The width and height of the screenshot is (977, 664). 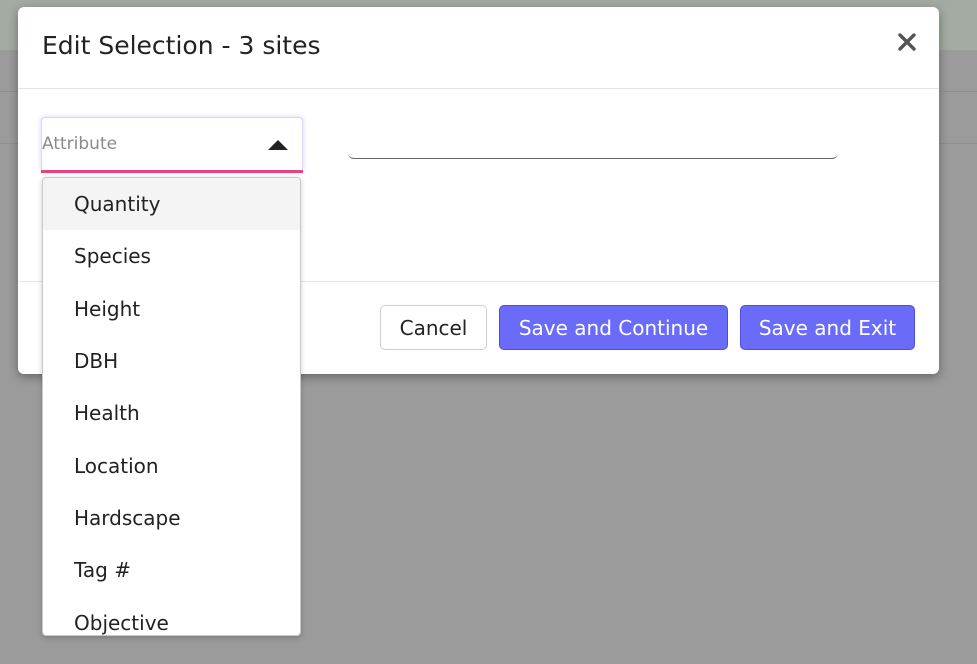 I want to click on attribute-placeholder: Attribute, so click(x=80, y=144).